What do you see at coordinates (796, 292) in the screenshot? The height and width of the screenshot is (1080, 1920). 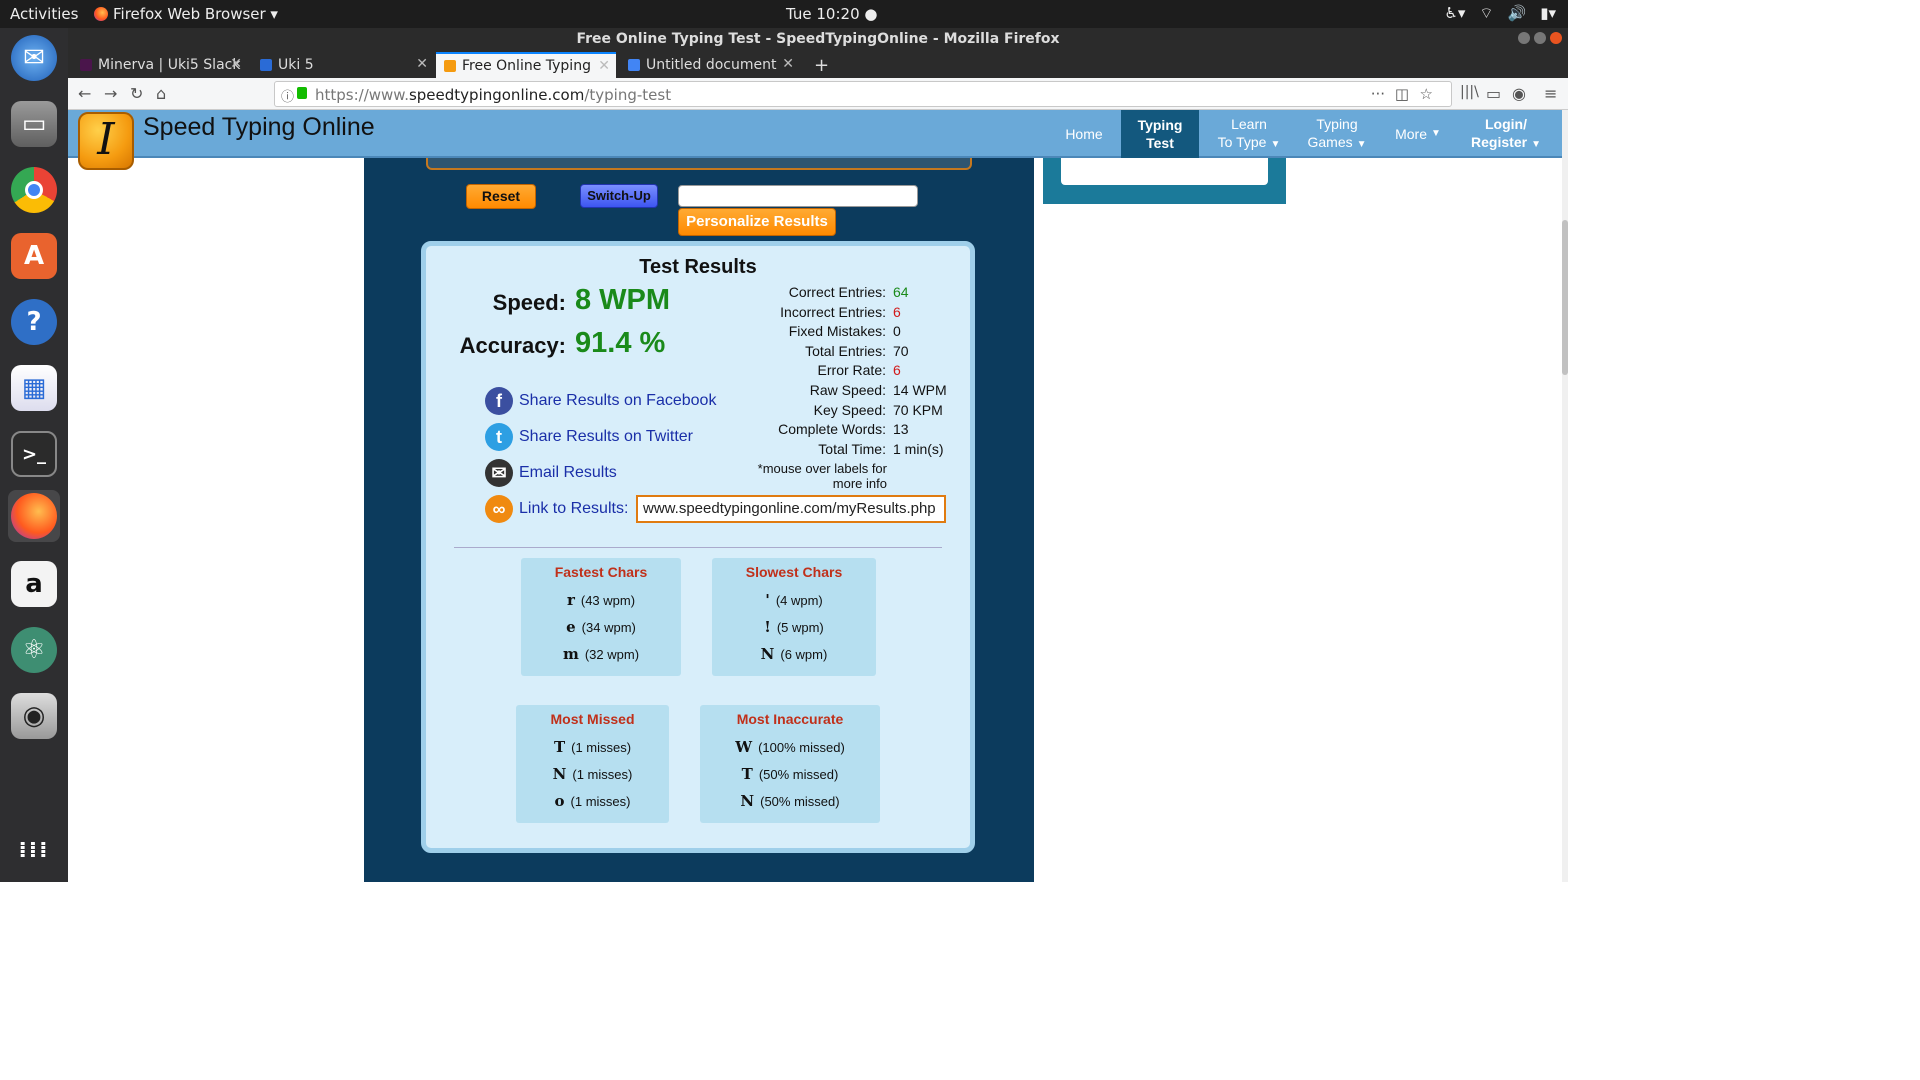 I see `stat-label: Correct Entries:` at bounding box center [796, 292].